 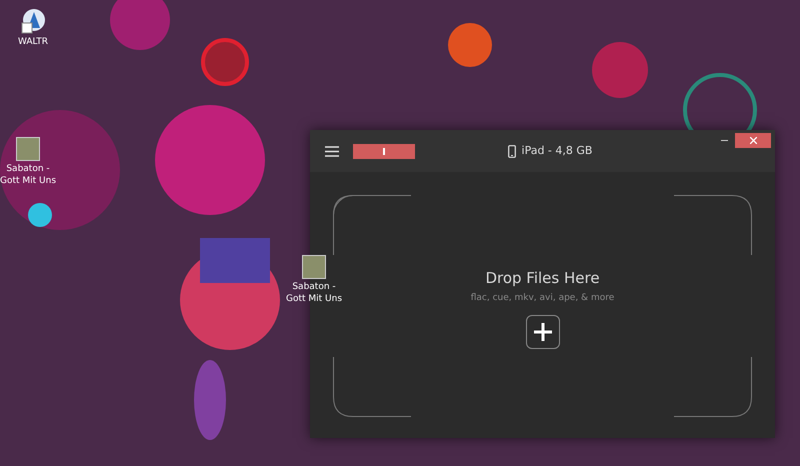 What do you see at coordinates (33, 21) in the screenshot?
I see `app-icon` at bounding box center [33, 21].